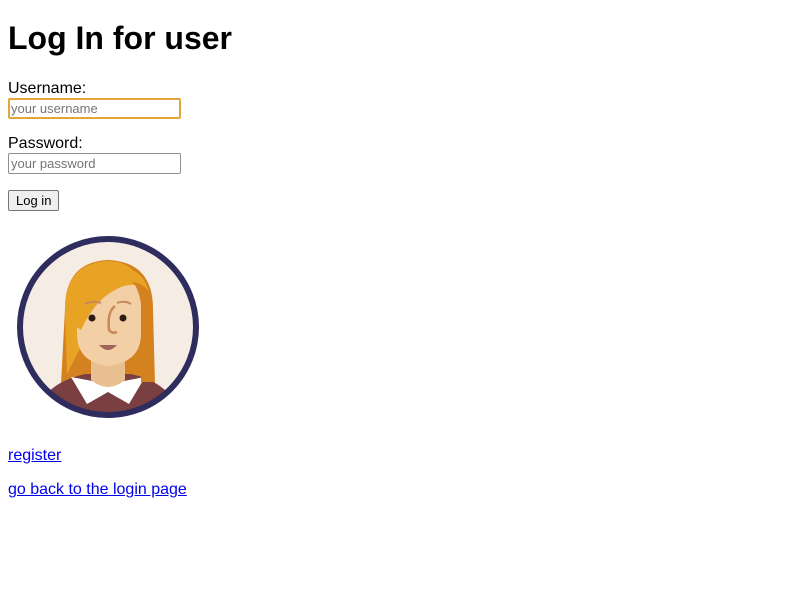 This screenshot has height=600, width=800. I want to click on username-label: Username:, so click(47, 88).